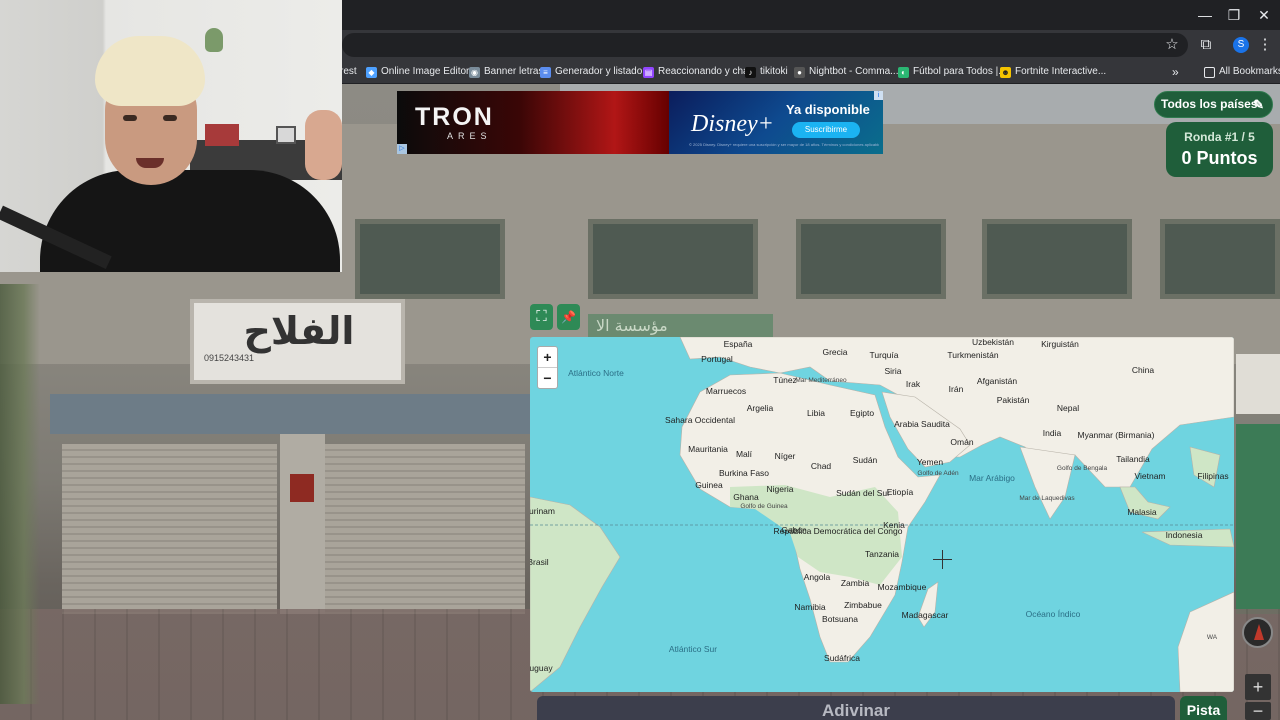 This screenshot has height=720, width=1280. What do you see at coordinates (1175, 72) in the screenshot?
I see `bookmarks-overflow-button: »` at bounding box center [1175, 72].